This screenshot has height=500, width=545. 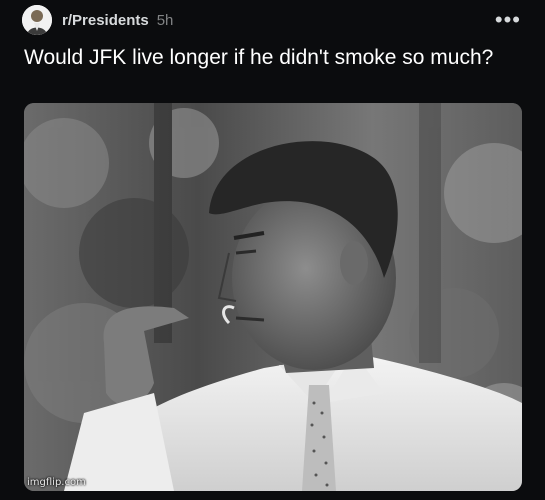 I want to click on post-age: 5h, so click(x=165, y=20).